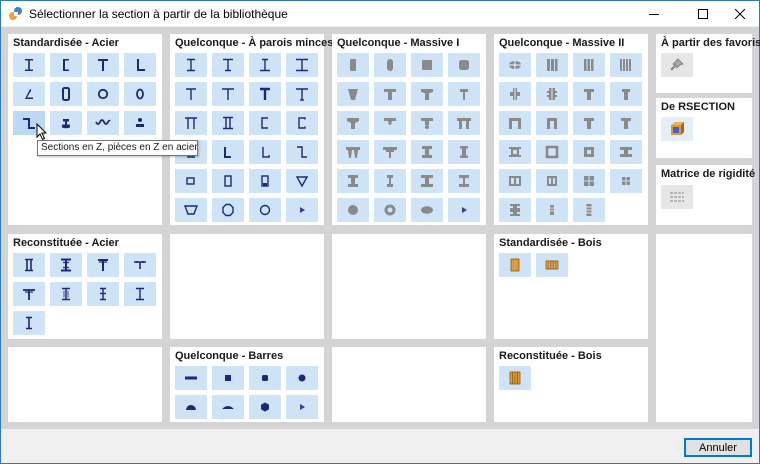 Image resolution: width=760 pixels, height=464 pixels. I want to click on section-tile-i-stiffened, so click(103, 294).